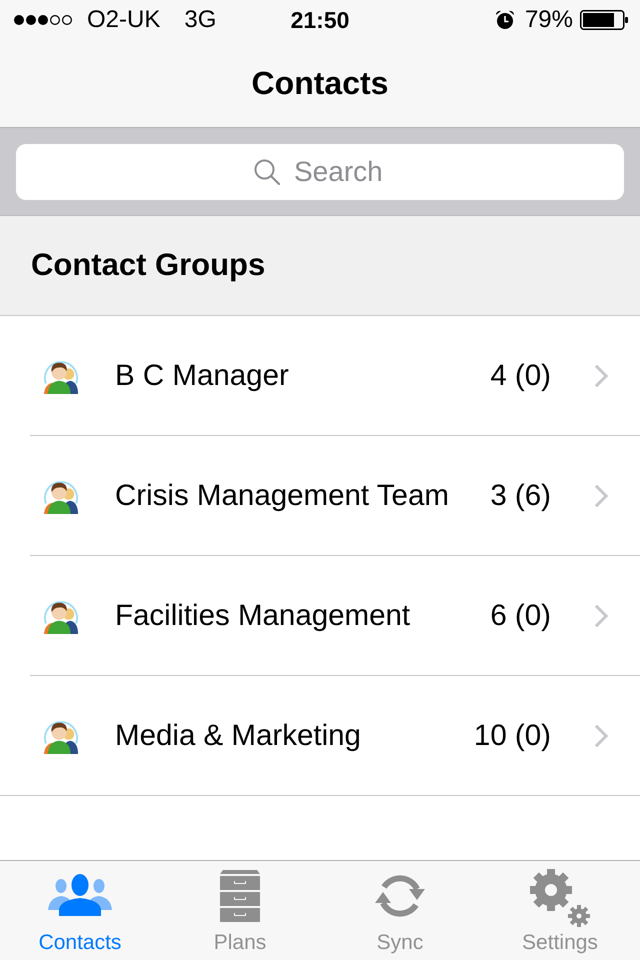 This screenshot has height=960, width=640. What do you see at coordinates (560, 898) in the screenshot?
I see `settings-icon` at bounding box center [560, 898].